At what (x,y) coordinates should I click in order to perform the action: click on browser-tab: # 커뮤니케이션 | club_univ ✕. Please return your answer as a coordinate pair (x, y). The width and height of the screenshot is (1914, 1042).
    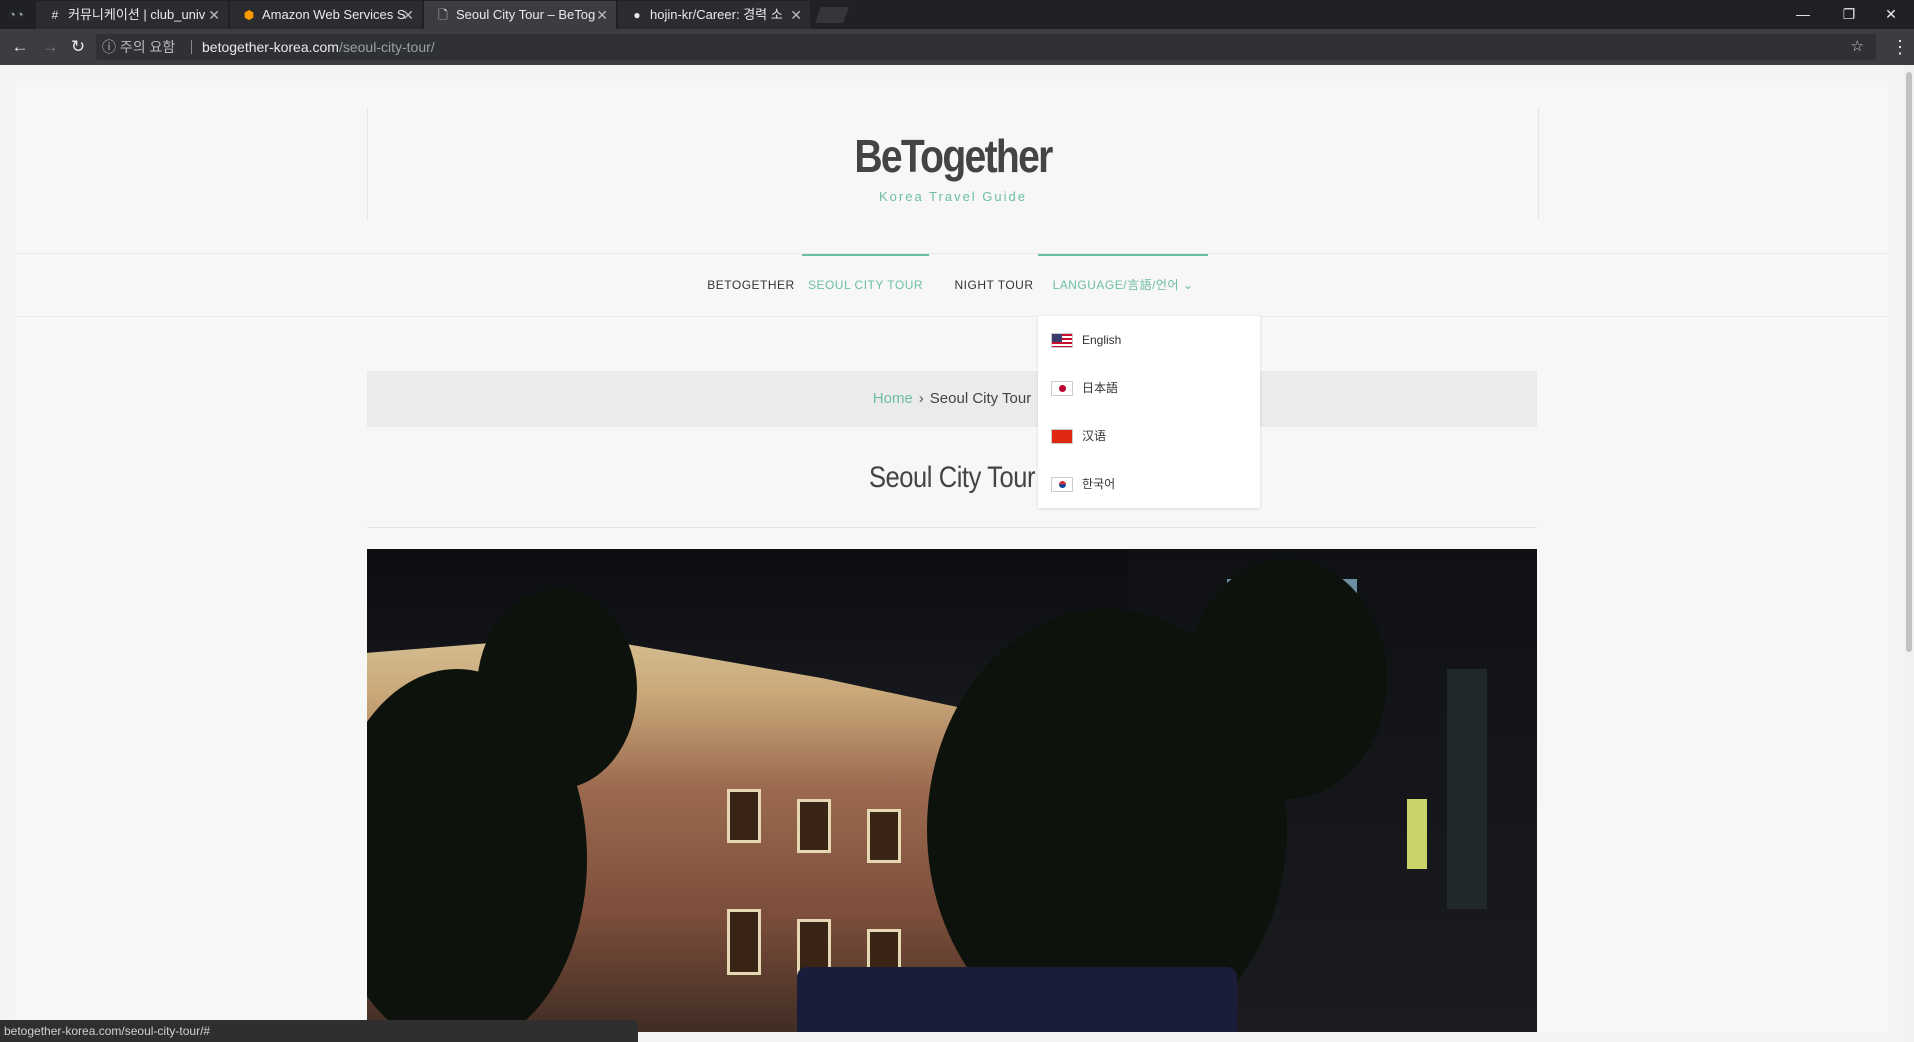
    Looking at the image, I should click on (132, 15).